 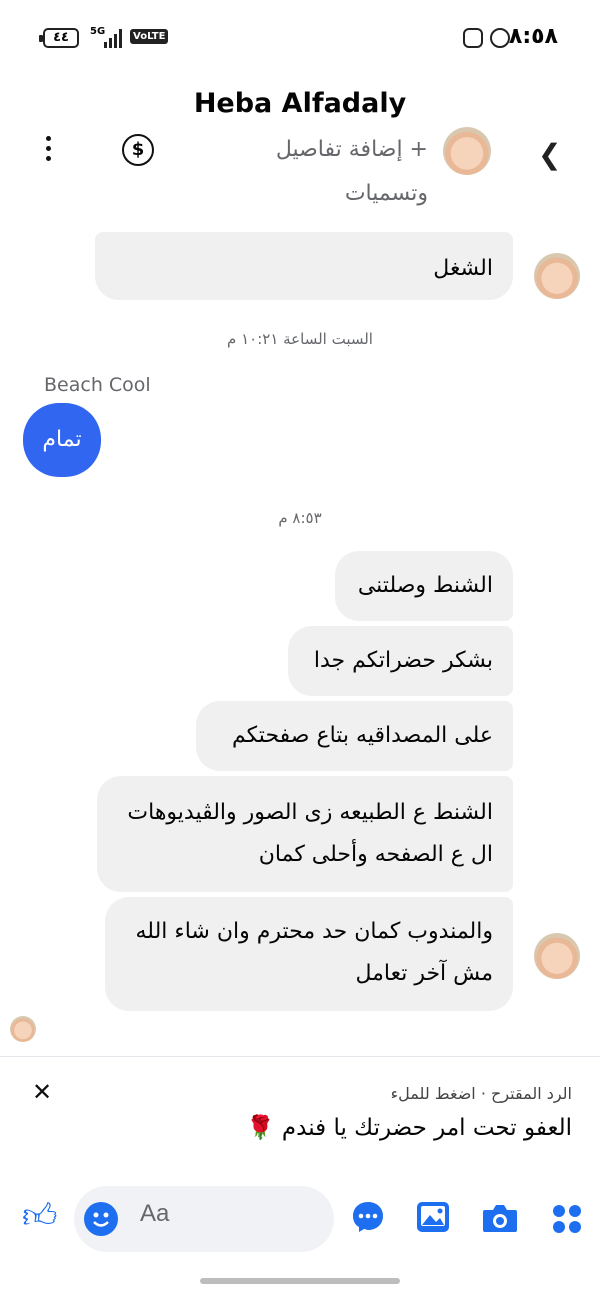 I want to click on battery-level: ٤٤, so click(x=61, y=37).